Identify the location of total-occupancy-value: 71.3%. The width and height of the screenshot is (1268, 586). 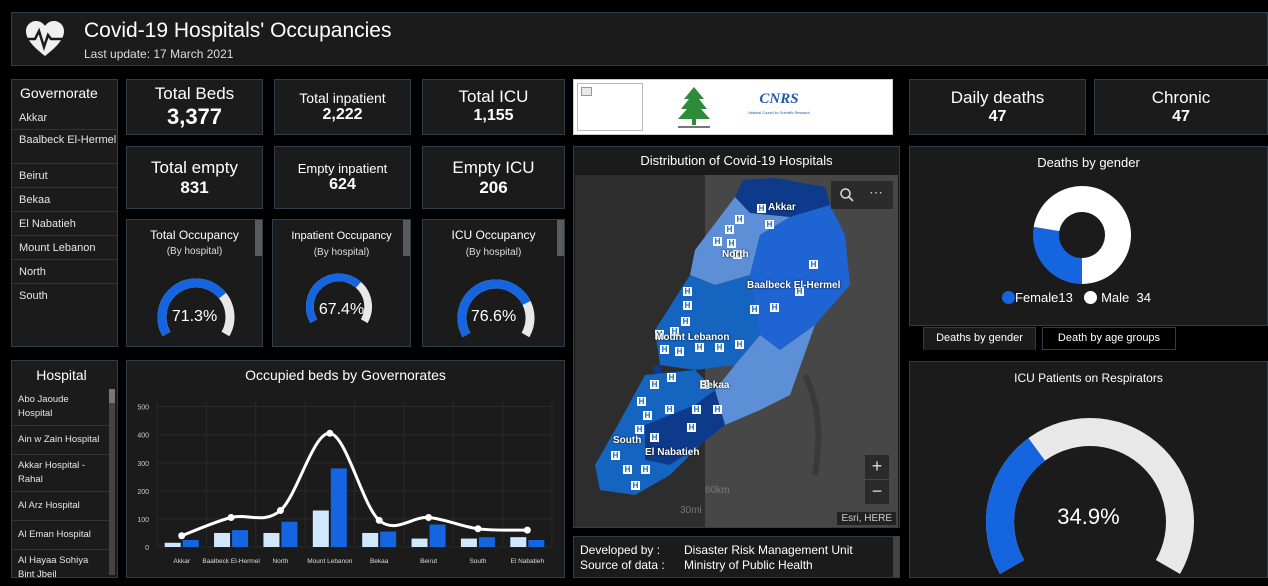
(194, 316).